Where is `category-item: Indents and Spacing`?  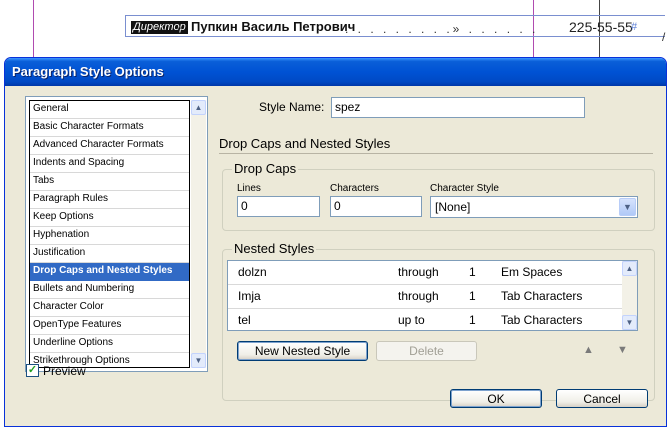
category-item: Indents and Spacing is located at coordinates (109, 164).